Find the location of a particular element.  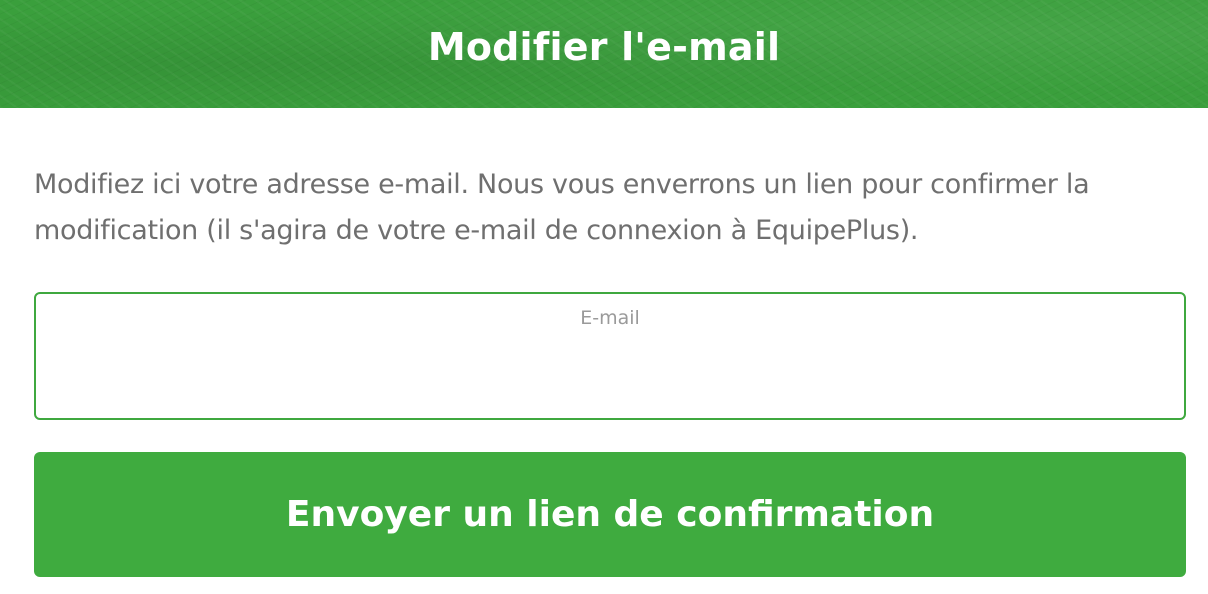

email-label: E-mail is located at coordinates (610, 318).